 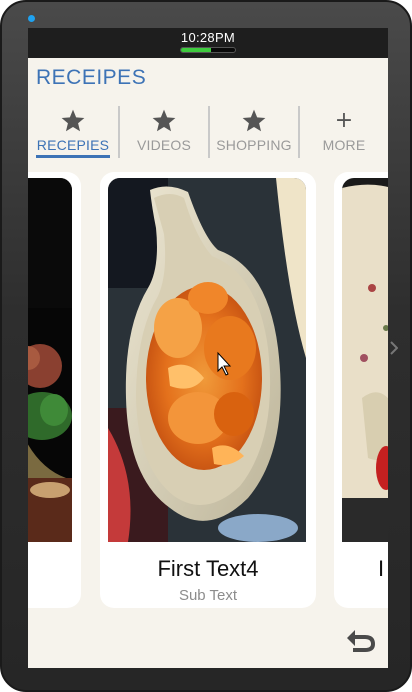 I want to click on tab-shopping: SHOPPING, so click(x=254, y=132).